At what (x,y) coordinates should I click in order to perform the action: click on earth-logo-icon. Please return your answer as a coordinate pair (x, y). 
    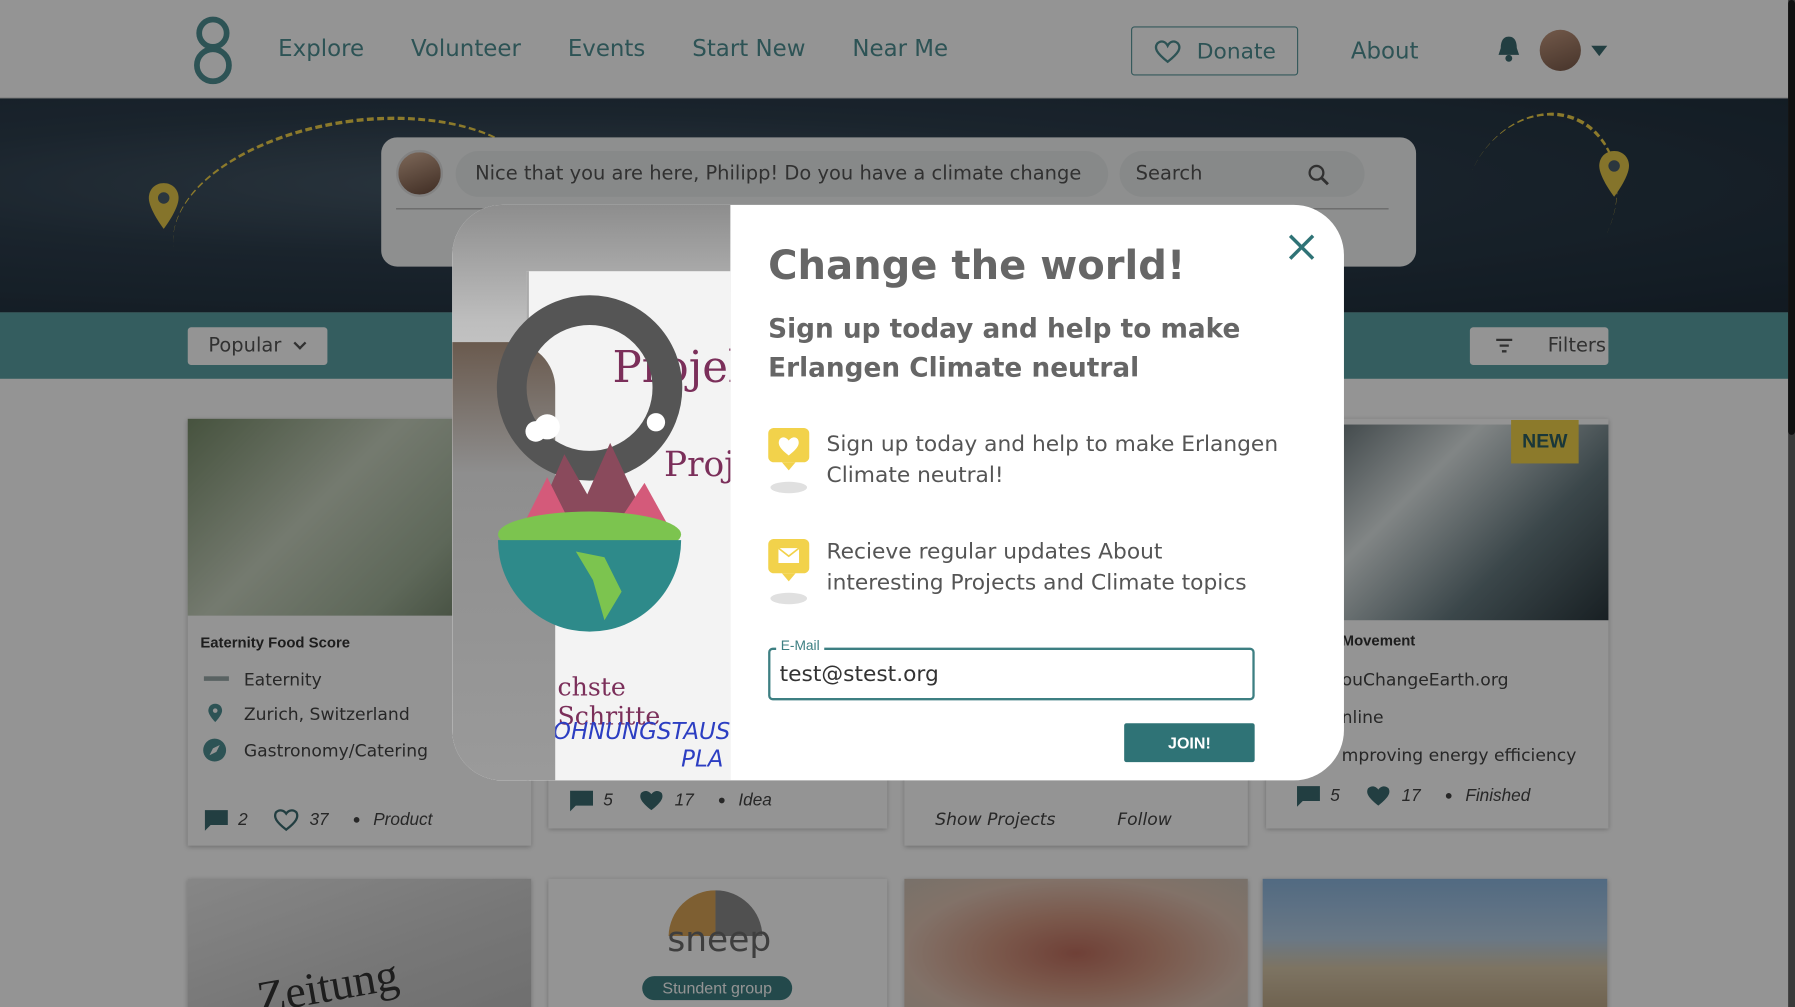
    Looking at the image, I should click on (589, 463).